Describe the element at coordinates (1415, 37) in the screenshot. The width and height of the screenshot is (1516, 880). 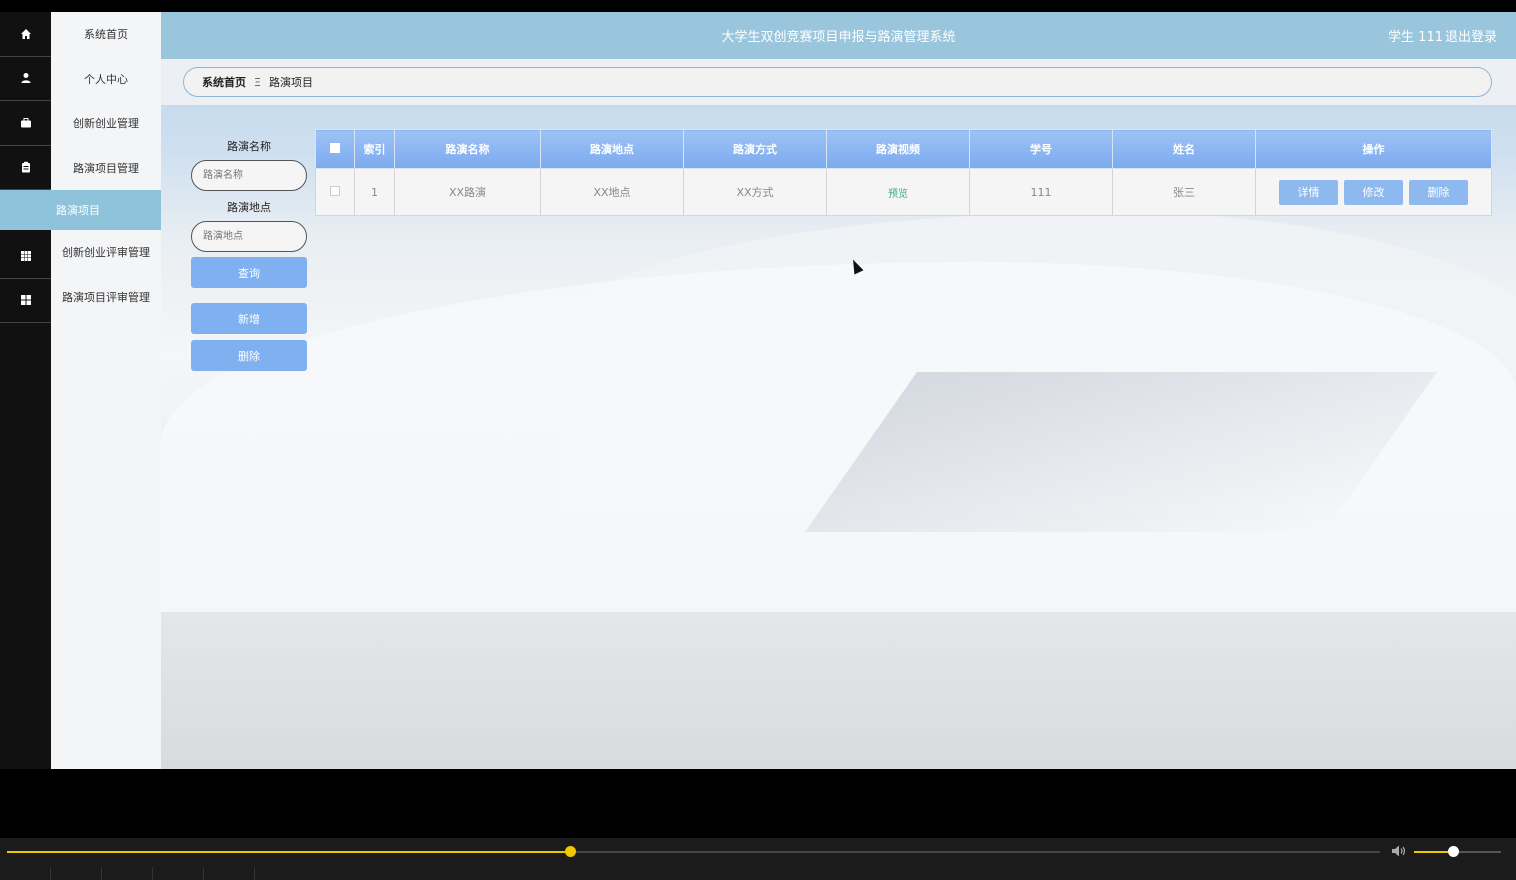
I see `current-user: 学生 111` at that location.